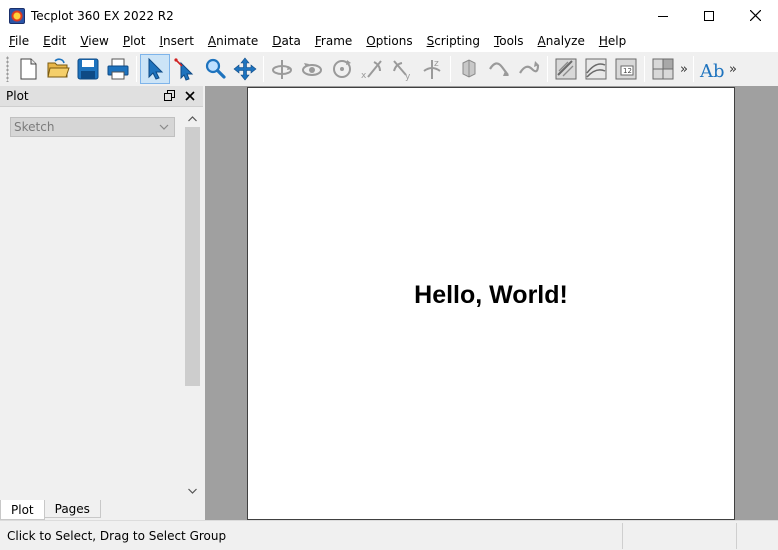 The image size is (778, 550). Describe the element at coordinates (372, 69) in the screenshot. I see `rotate-about-x-button: x` at that location.